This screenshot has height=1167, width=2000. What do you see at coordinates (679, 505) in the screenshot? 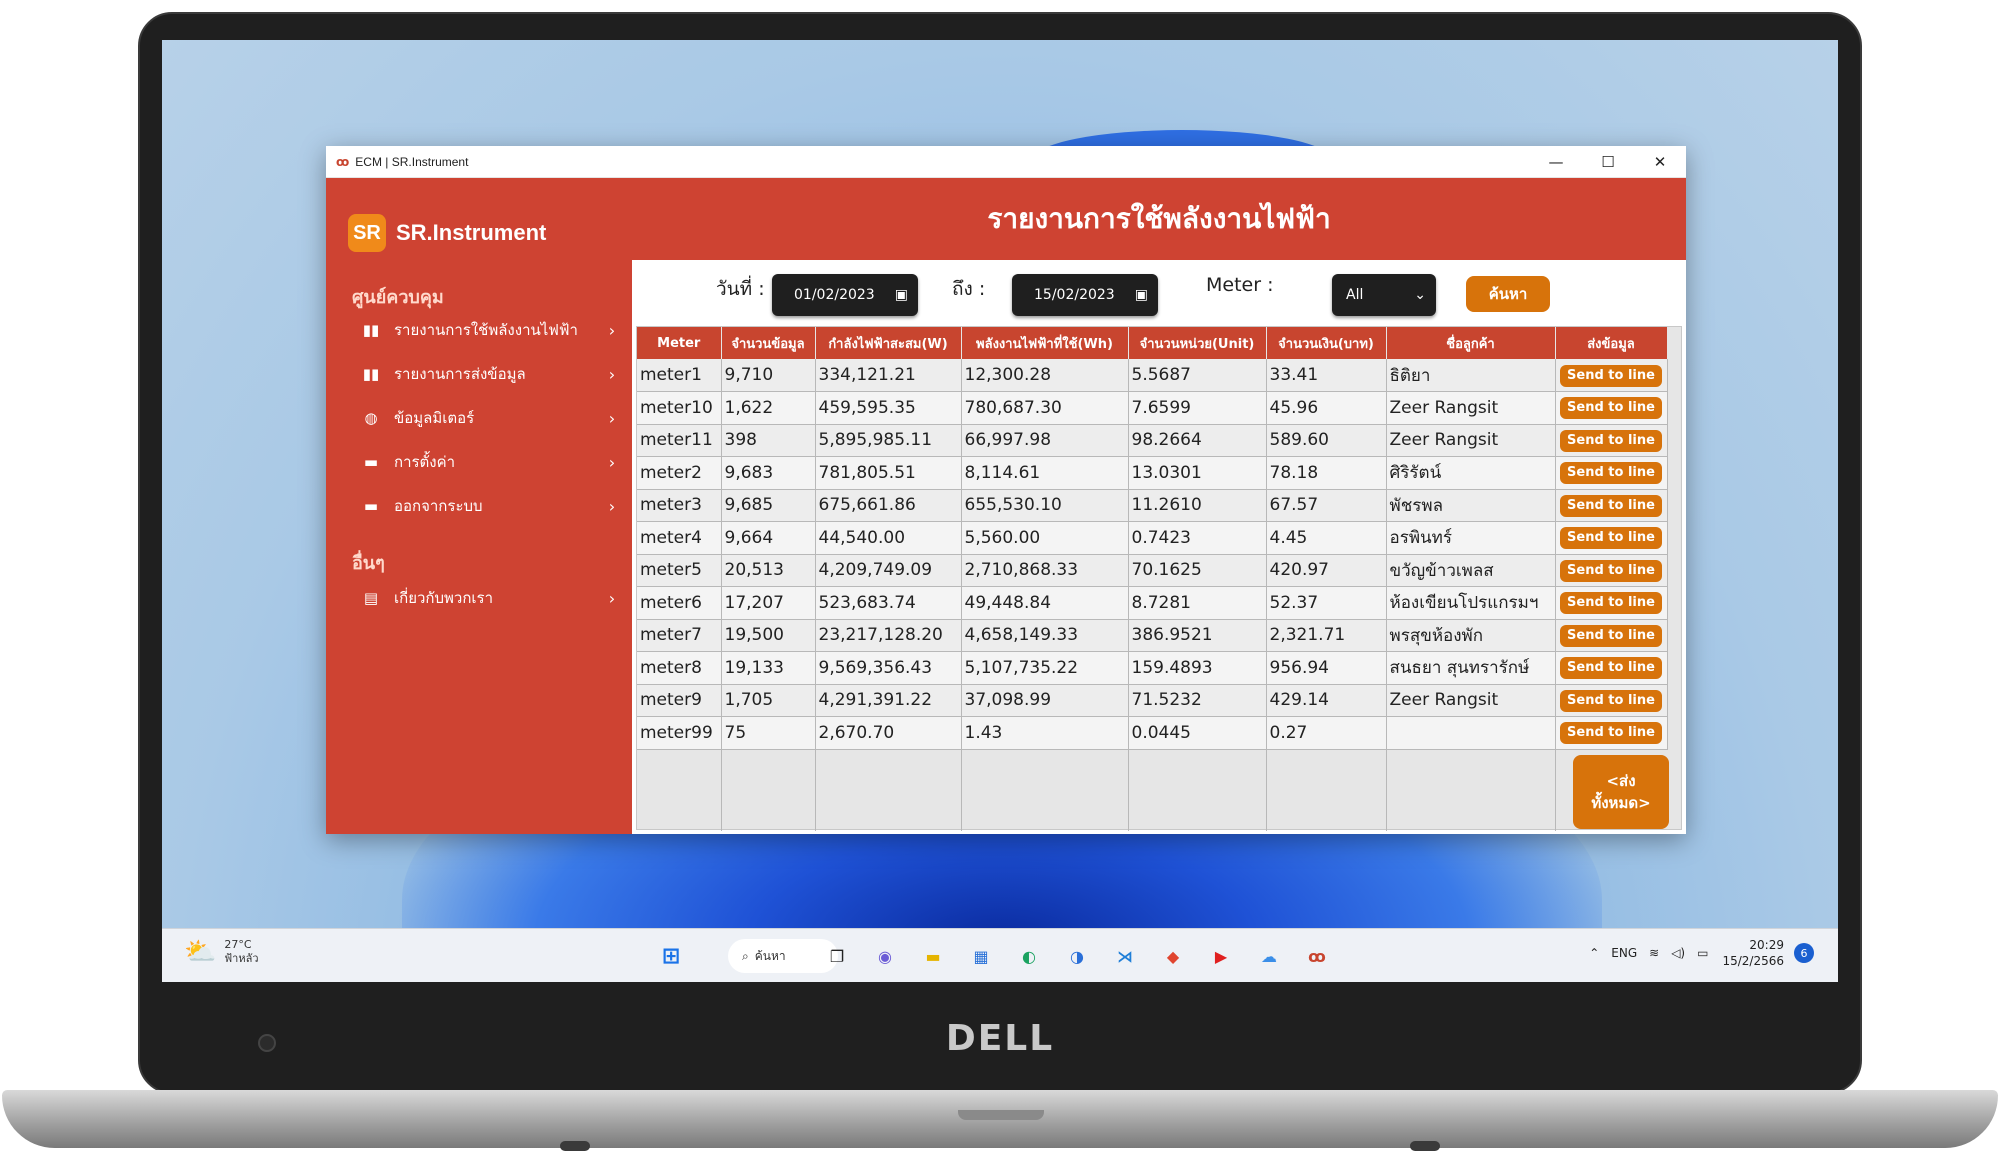
I see `table-cell: meter3` at bounding box center [679, 505].